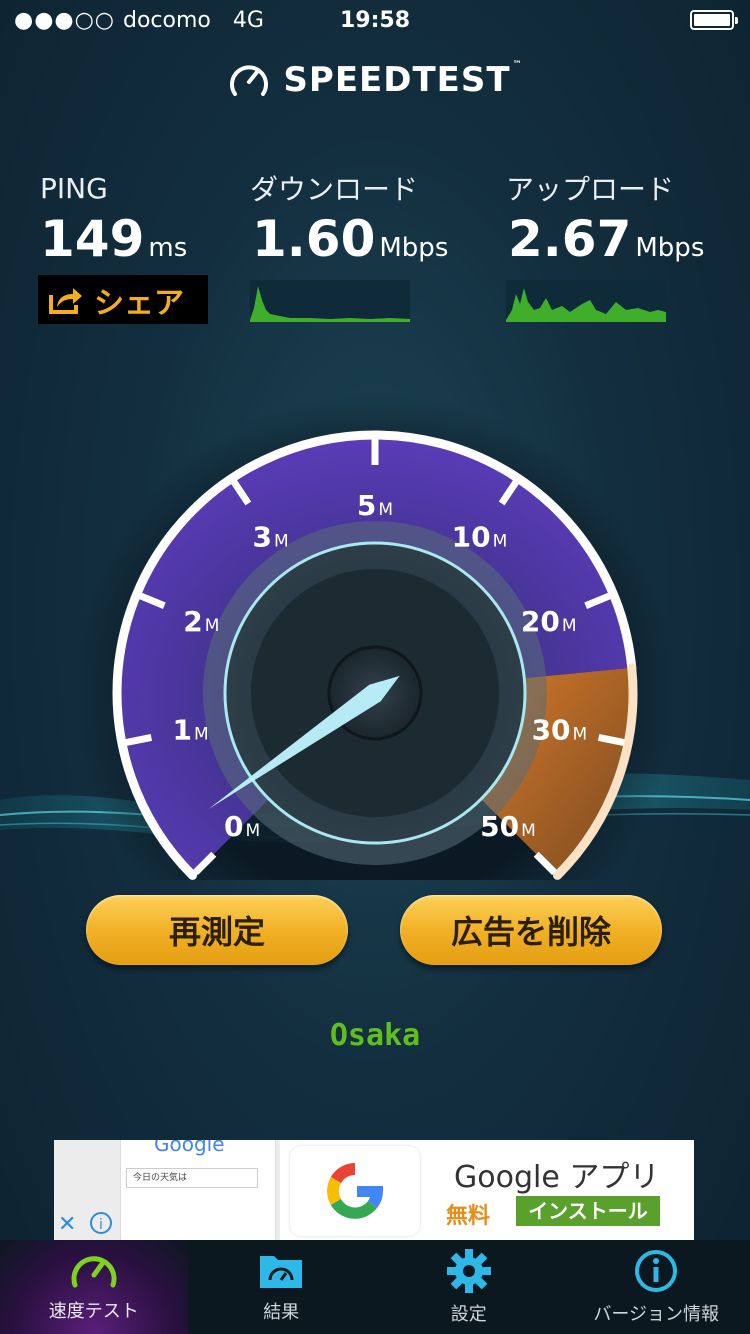 The width and height of the screenshot is (750, 1334). Describe the element at coordinates (168, 248) in the screenshot. I see `ping-unit: ms` at that location.